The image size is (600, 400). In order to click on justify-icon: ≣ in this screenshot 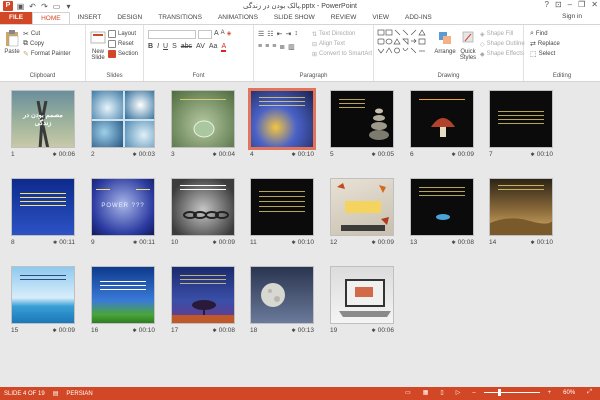, I will do `click(282, 47)`.